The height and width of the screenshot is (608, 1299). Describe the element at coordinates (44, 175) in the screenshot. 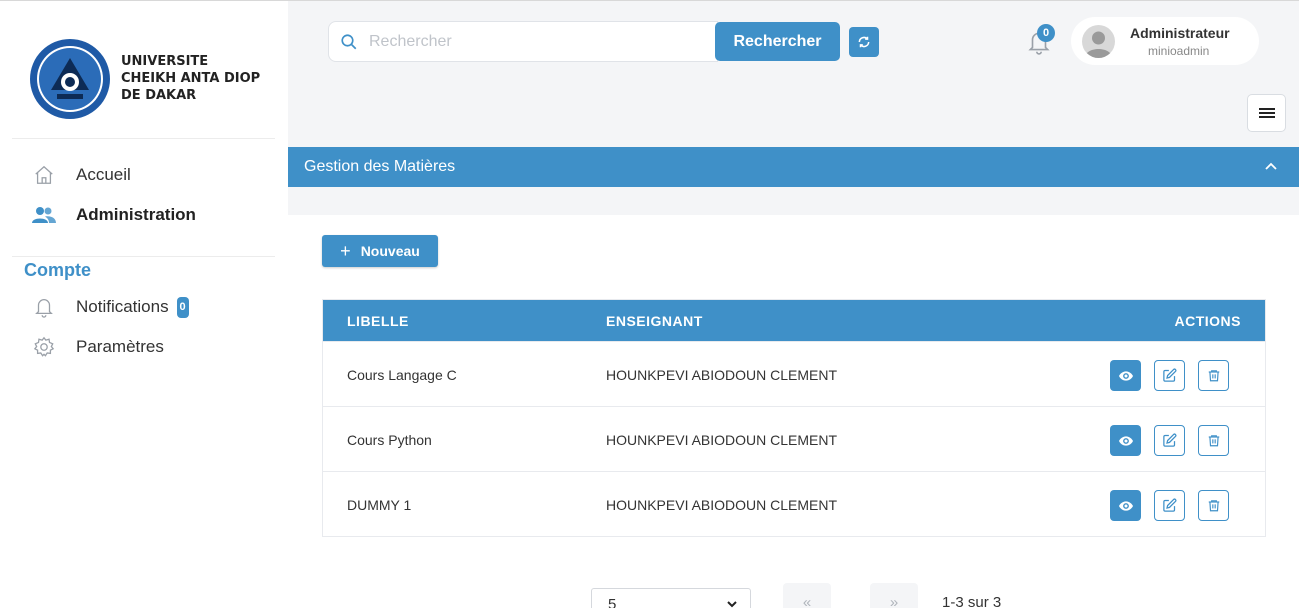

I see `home-icon` at that location.